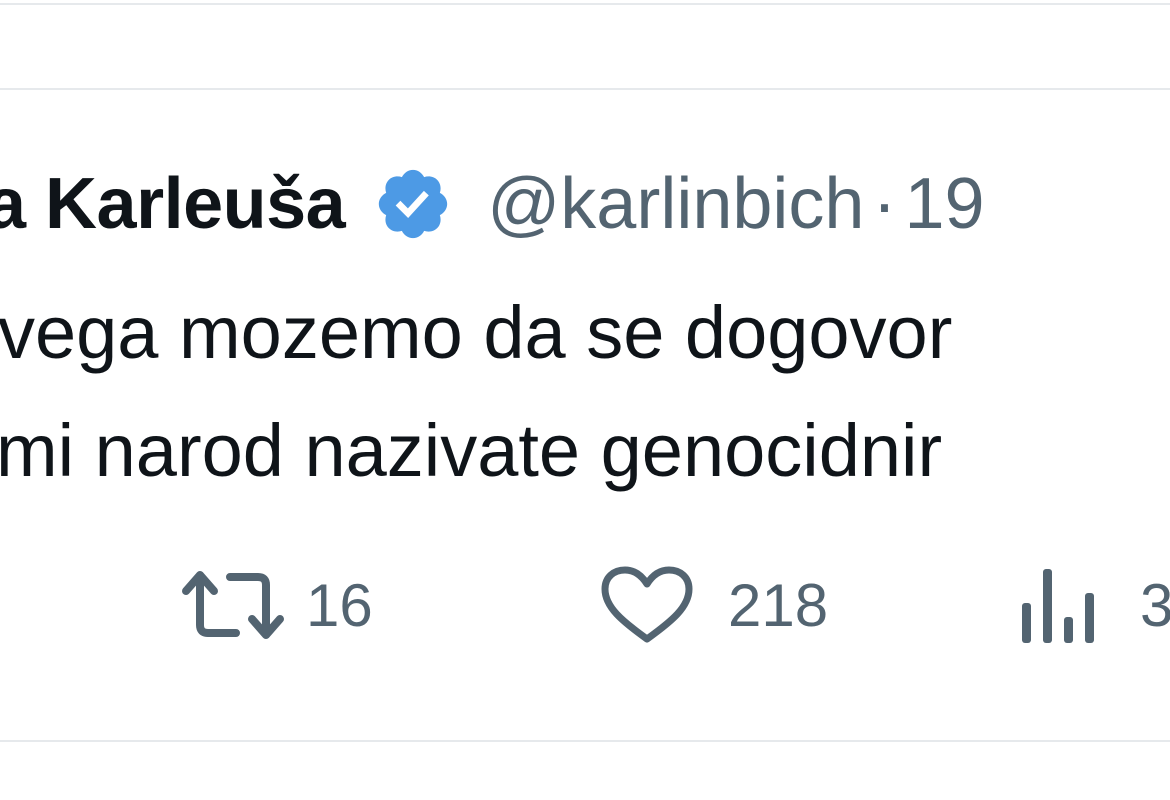  I want to click on top-divider, so click(585, 4).